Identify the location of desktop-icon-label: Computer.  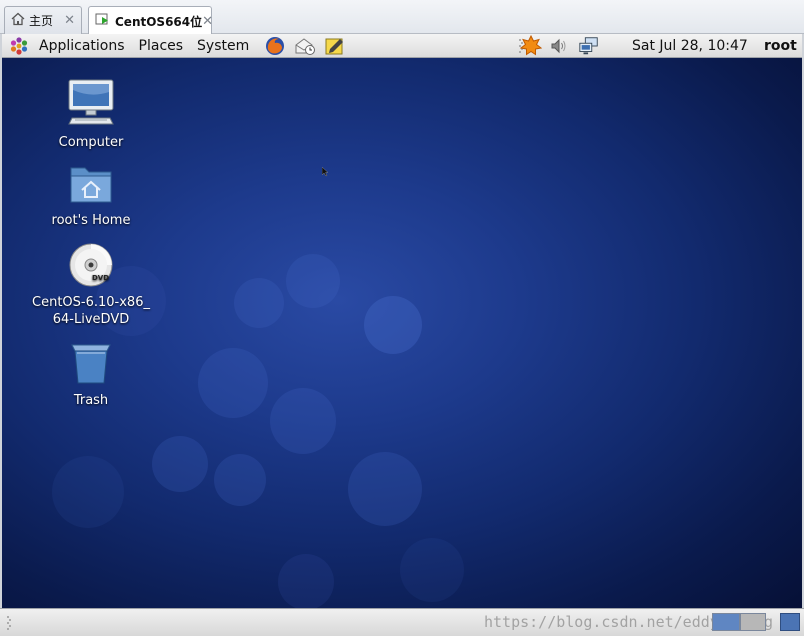
(91, 142).